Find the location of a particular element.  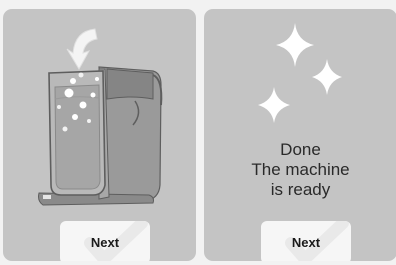

done-message: Done The machine is ready is located at coordinates (300, 170).